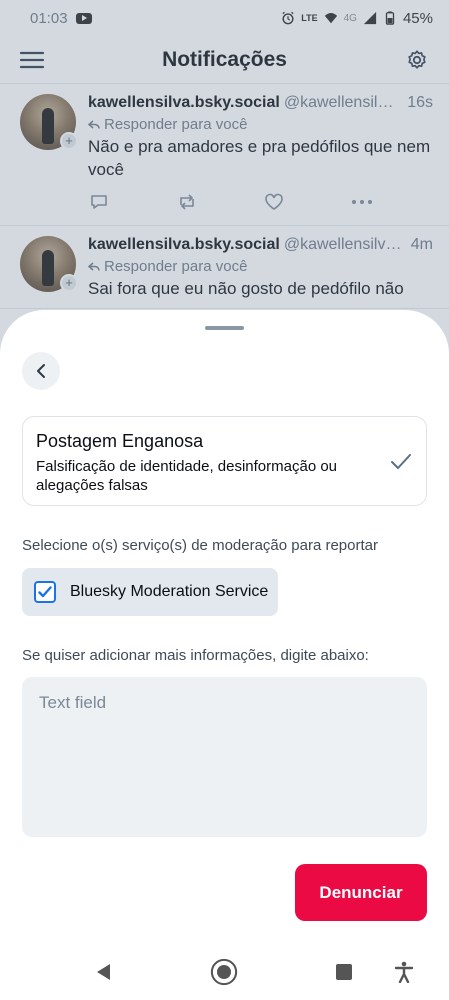  What do you see at coordinates (169, 591) in the screenshot?
I see `service-label: Bluesky Moderation Service` at bounding box center [169, 591].